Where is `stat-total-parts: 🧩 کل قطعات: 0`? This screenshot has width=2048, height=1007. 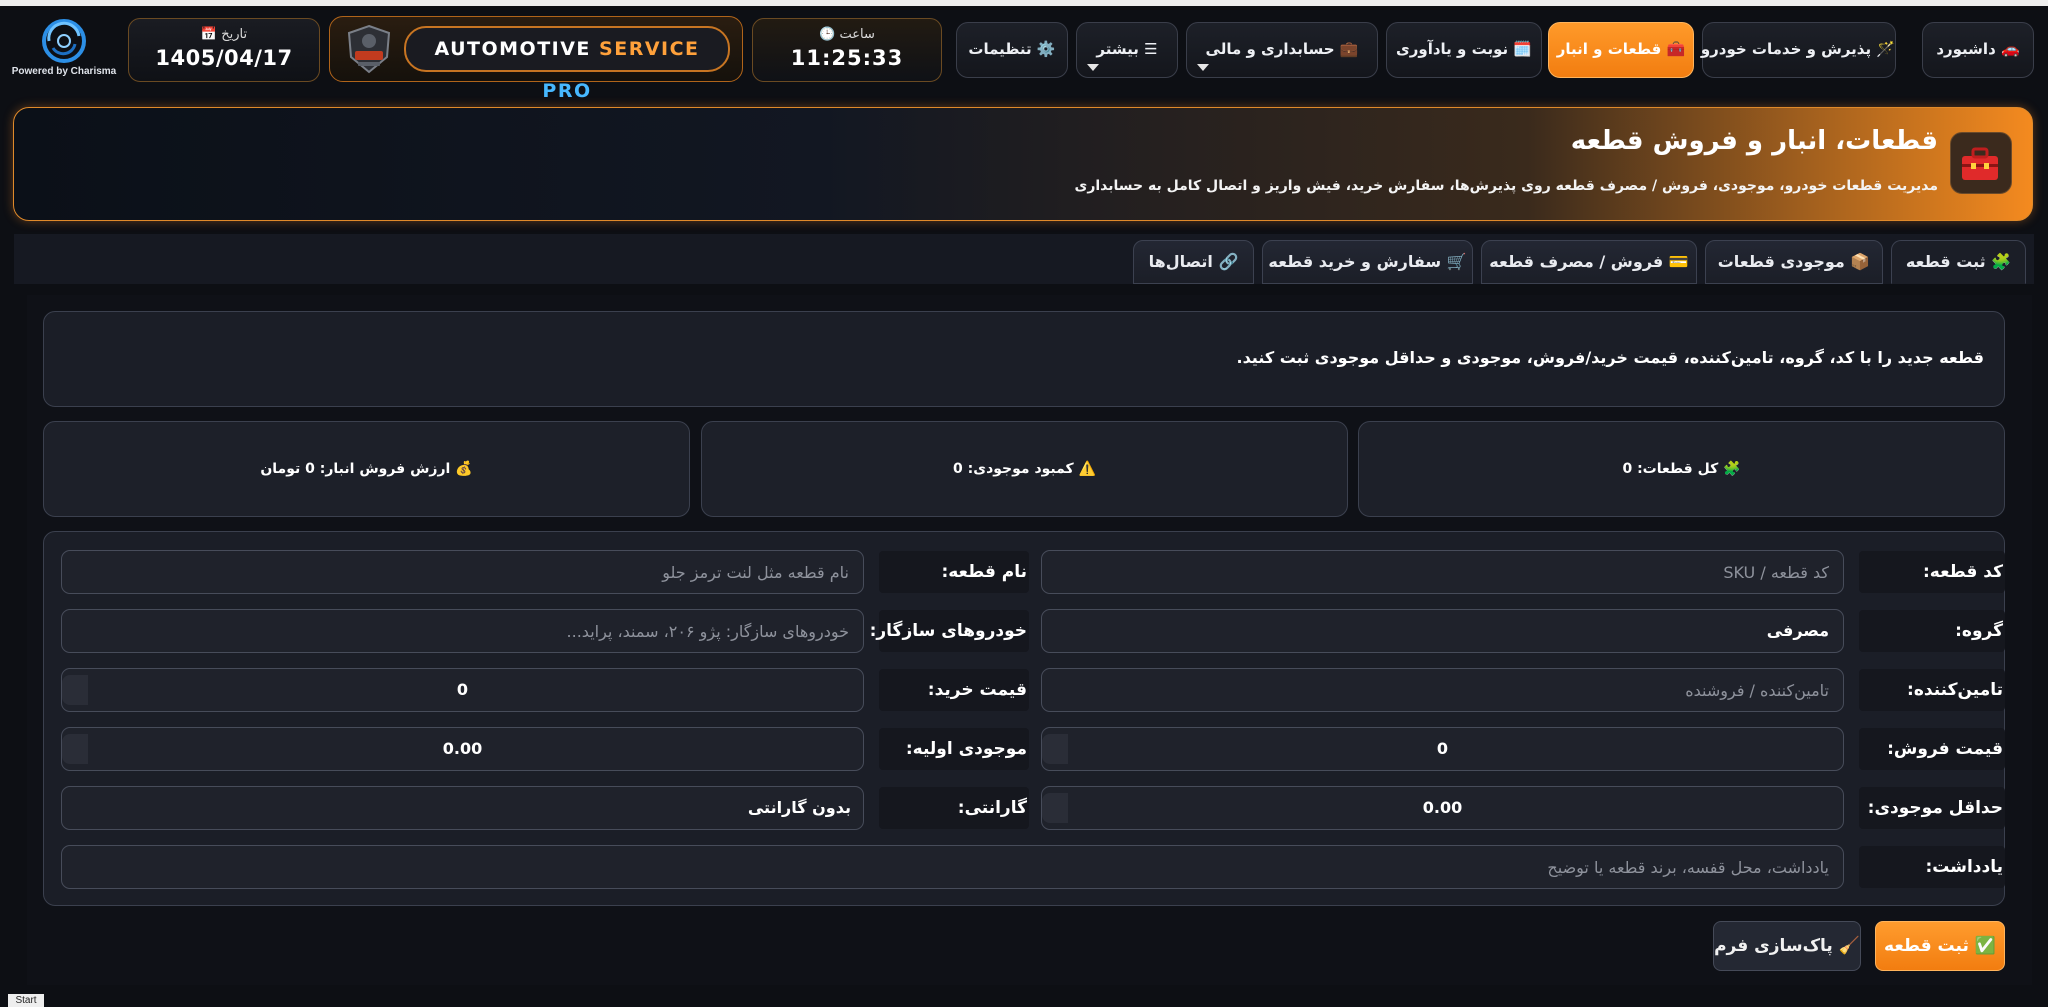
stat-total-parts: 🧩 کل قطعات: 0 is located at coordinates (1681, 469).